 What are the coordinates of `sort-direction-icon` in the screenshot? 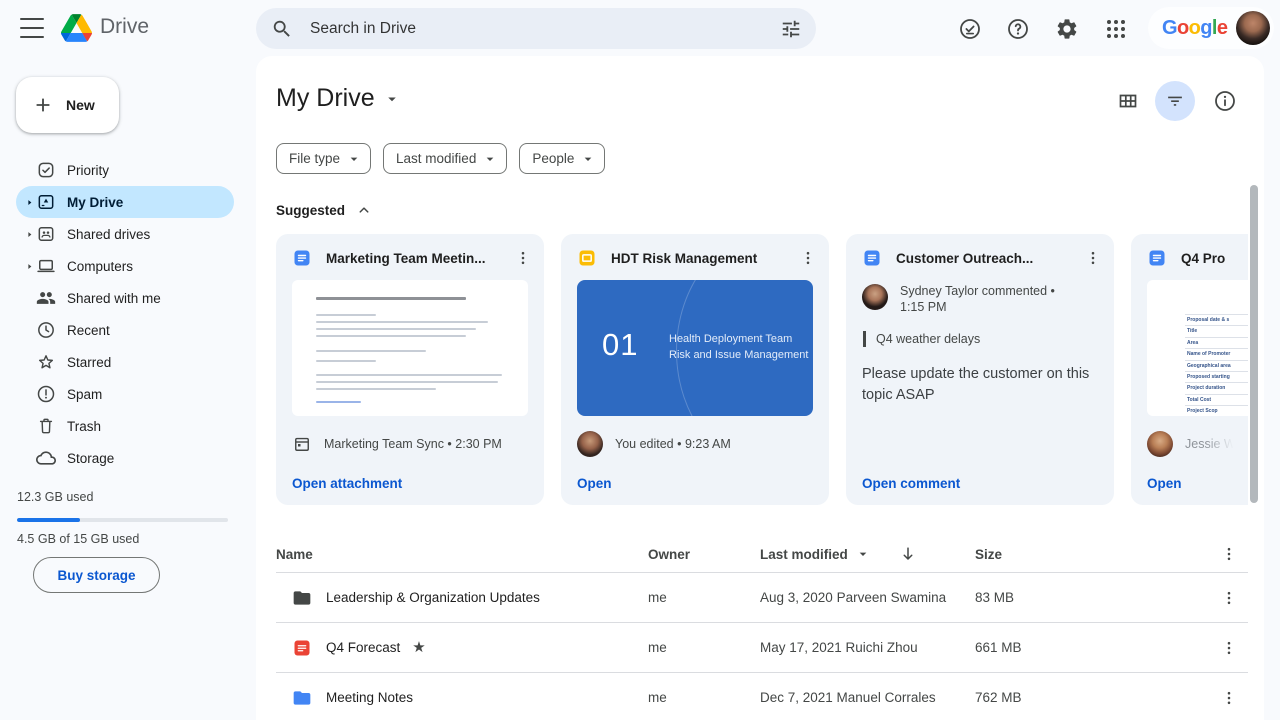 It's located at (908, 554).